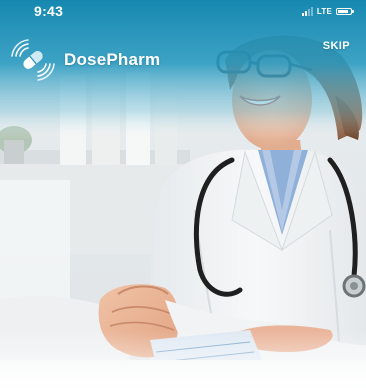 This screenshot has height=388, width=366. Describe the element at coordinates (324, 11) in the screenshot. I see `network-type: LTE` at that location.